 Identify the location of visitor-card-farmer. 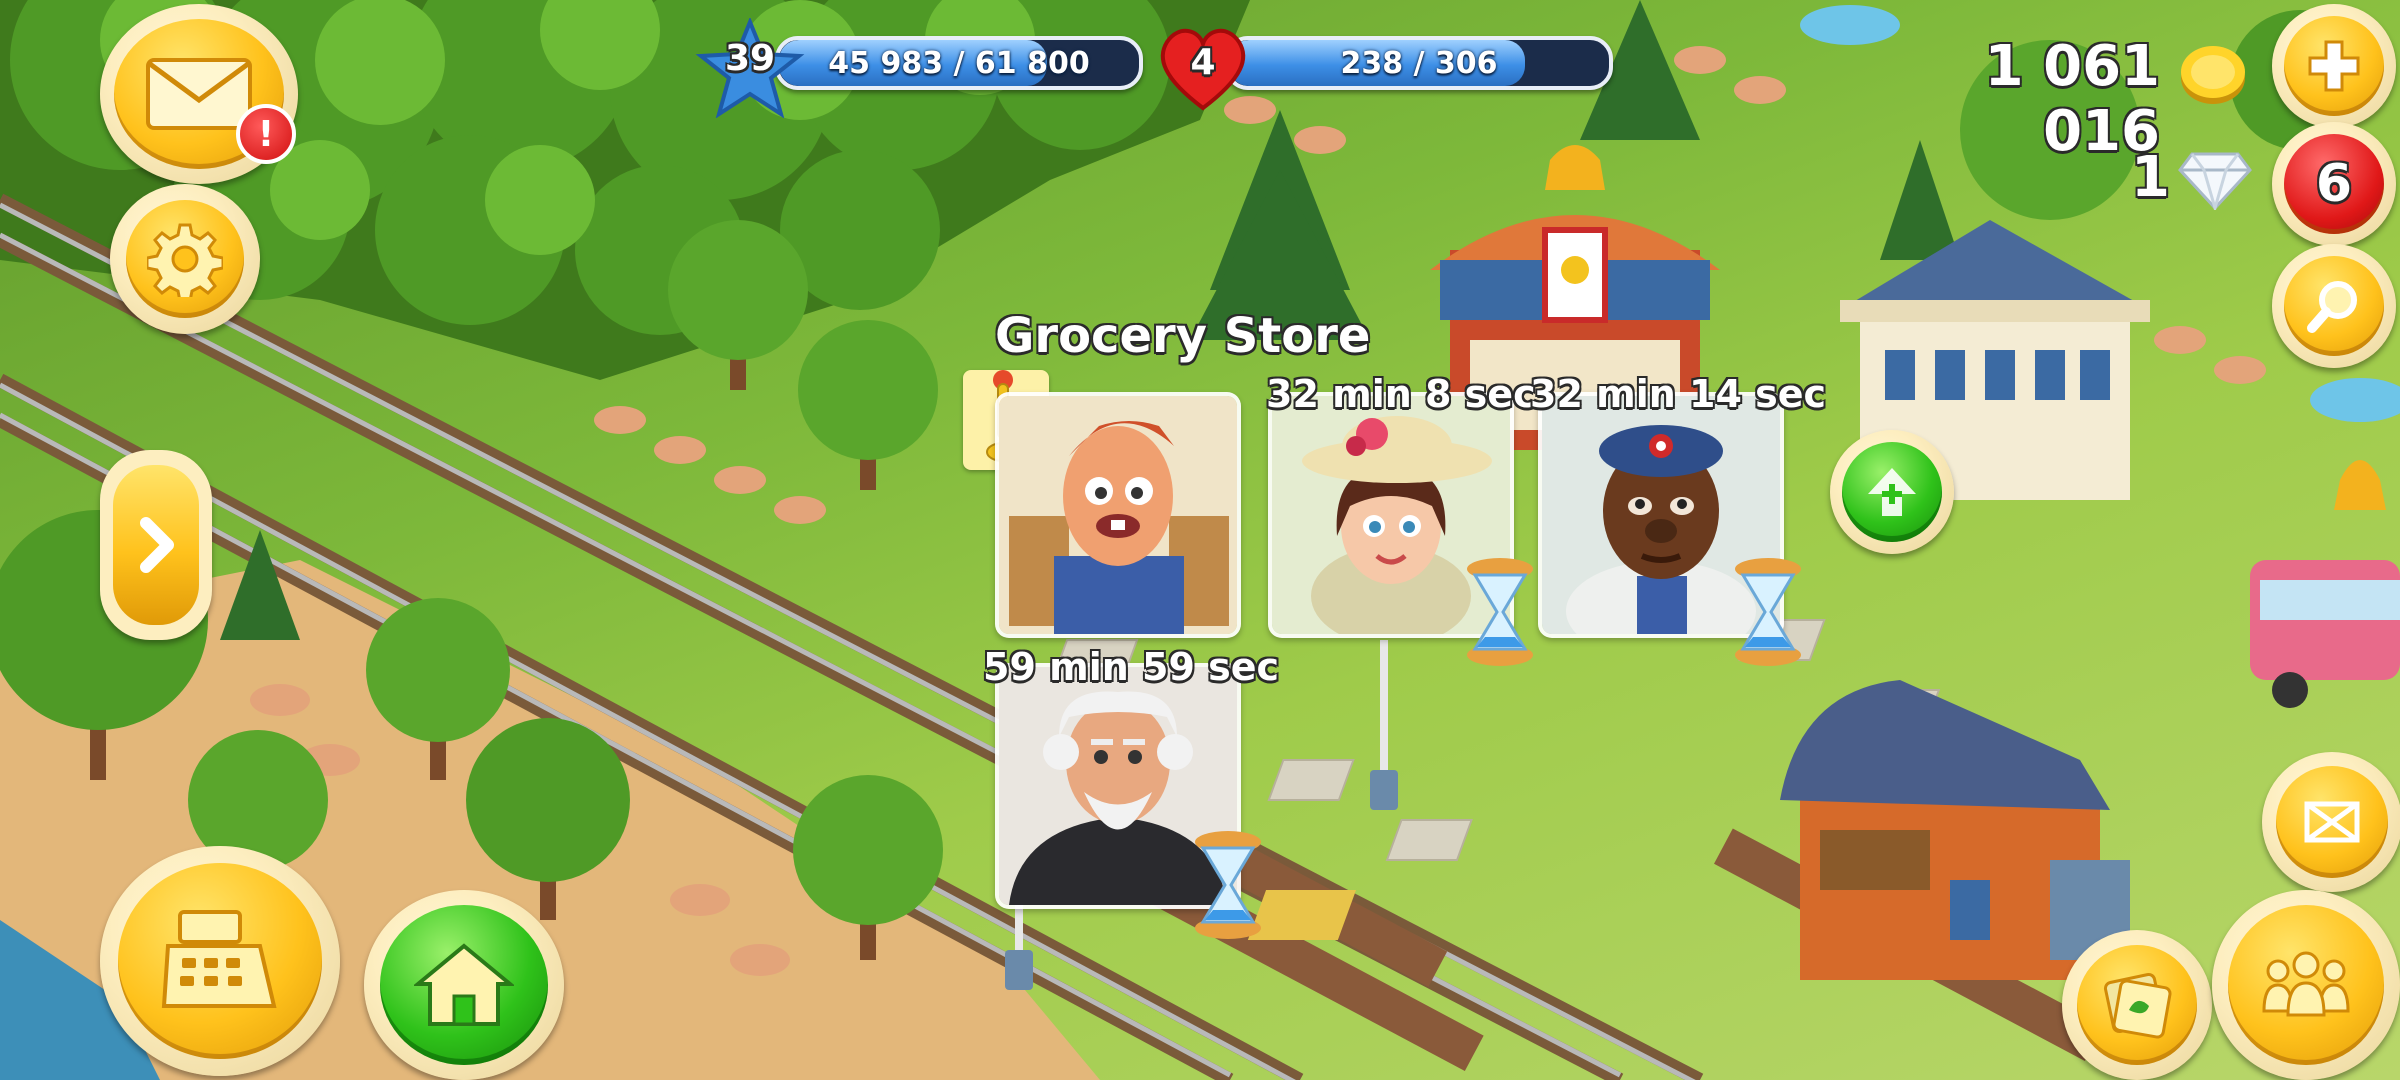
(1118, 515).